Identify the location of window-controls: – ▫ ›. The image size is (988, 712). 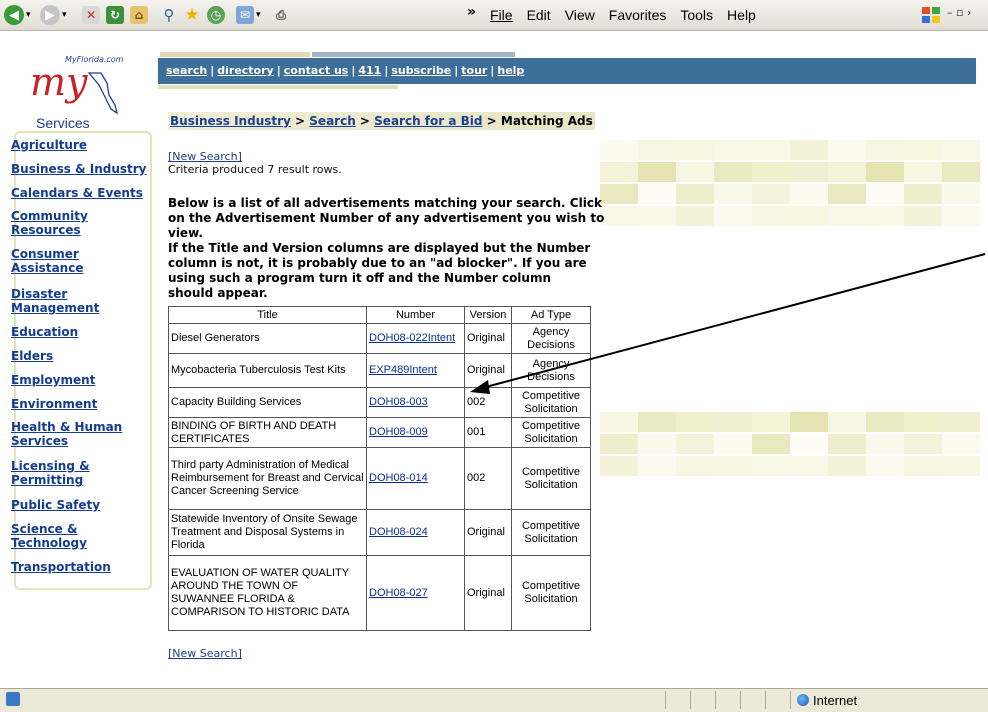
(959, 12).